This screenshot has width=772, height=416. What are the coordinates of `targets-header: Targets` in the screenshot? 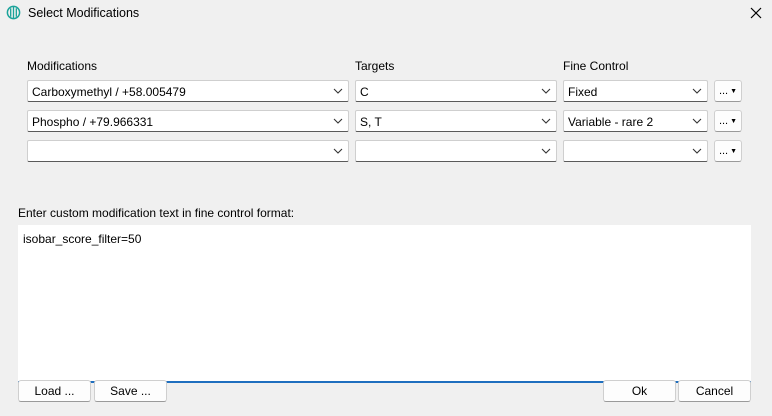 It's located at (375, 66).